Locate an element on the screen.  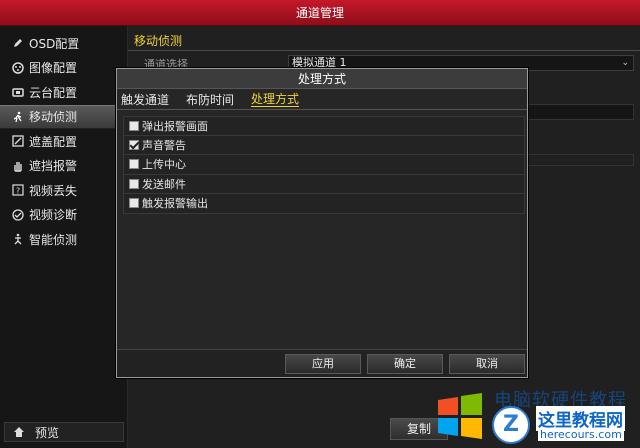
window-title: 通道管理 is located at coordinates (319, 13).